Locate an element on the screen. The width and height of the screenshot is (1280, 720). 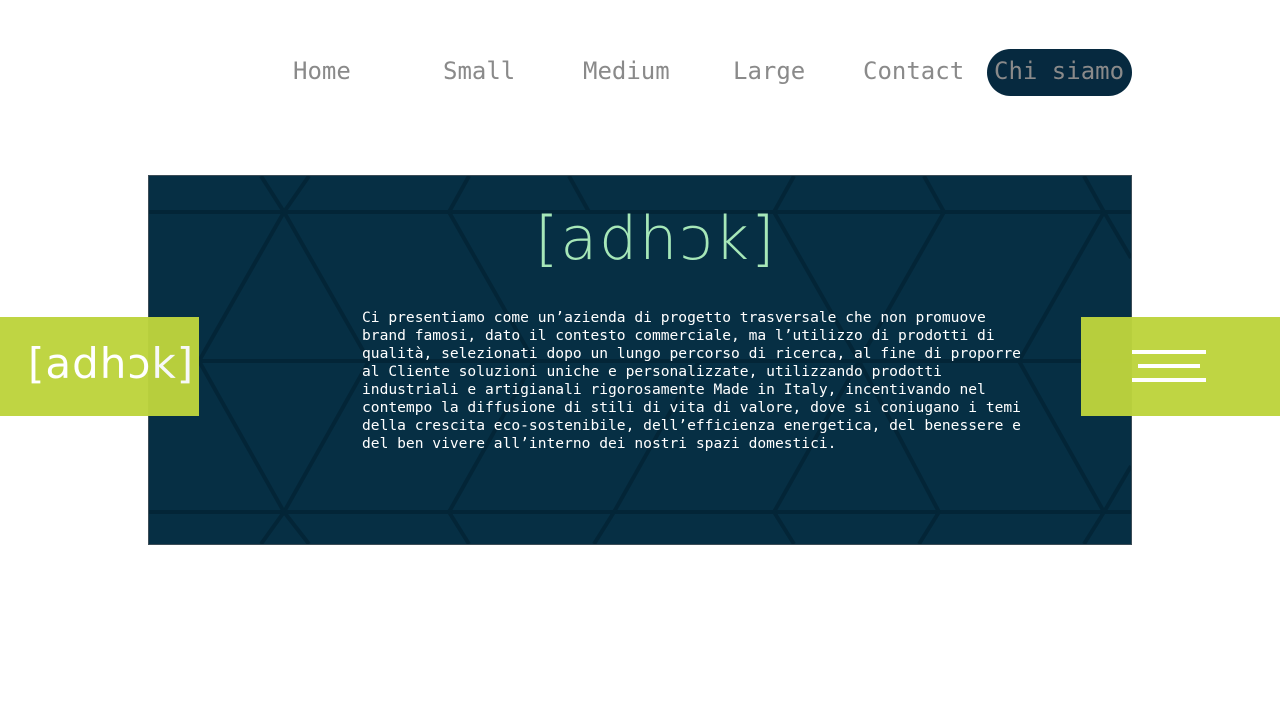
side-logo-box: [adhɔk] is located at coordinates (99, 366).